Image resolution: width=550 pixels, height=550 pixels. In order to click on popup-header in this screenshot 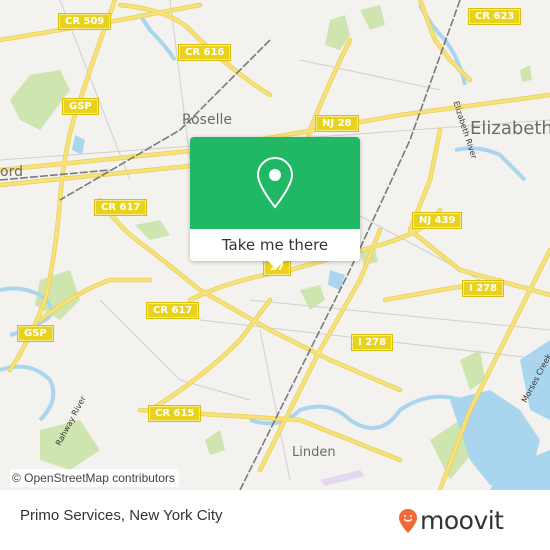, I will do `click(275, 183)`.